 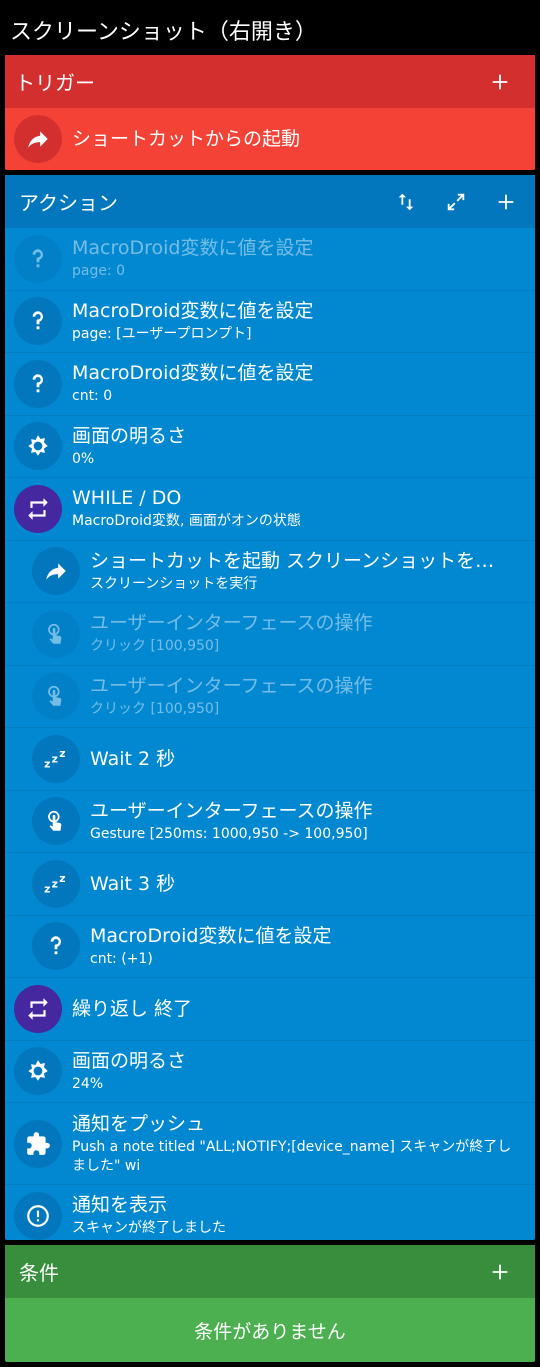 I want to click on action-item: MacroDroid変数に値を設定 page: 0, so click(x=270, y=259).